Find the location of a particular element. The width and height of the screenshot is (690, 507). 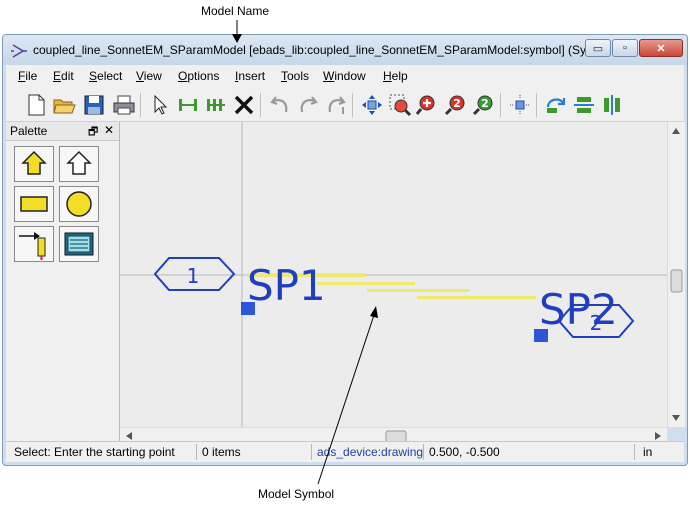

save-icon is located at coordinates (94, 105).